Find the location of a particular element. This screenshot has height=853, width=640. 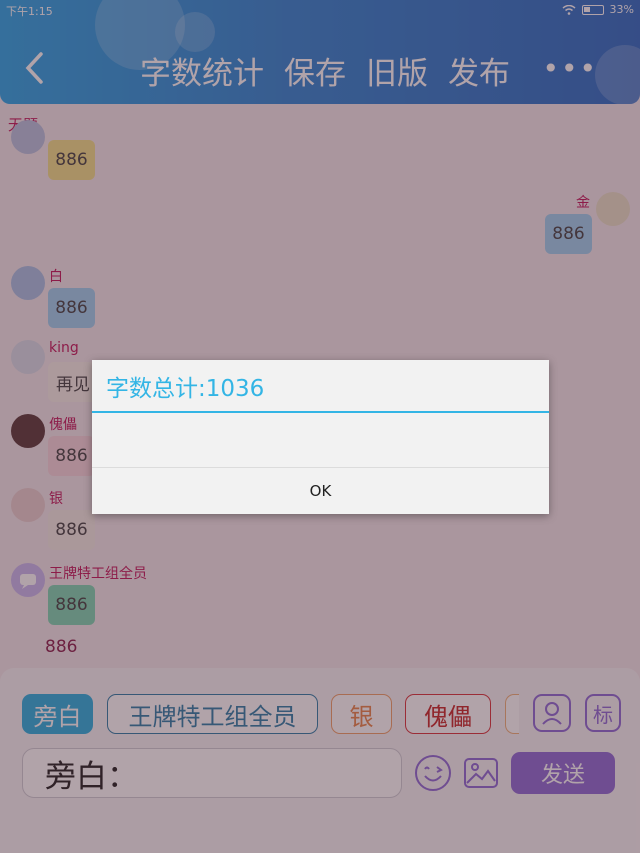

ok-button: OK is located at coordinates (320, 491).